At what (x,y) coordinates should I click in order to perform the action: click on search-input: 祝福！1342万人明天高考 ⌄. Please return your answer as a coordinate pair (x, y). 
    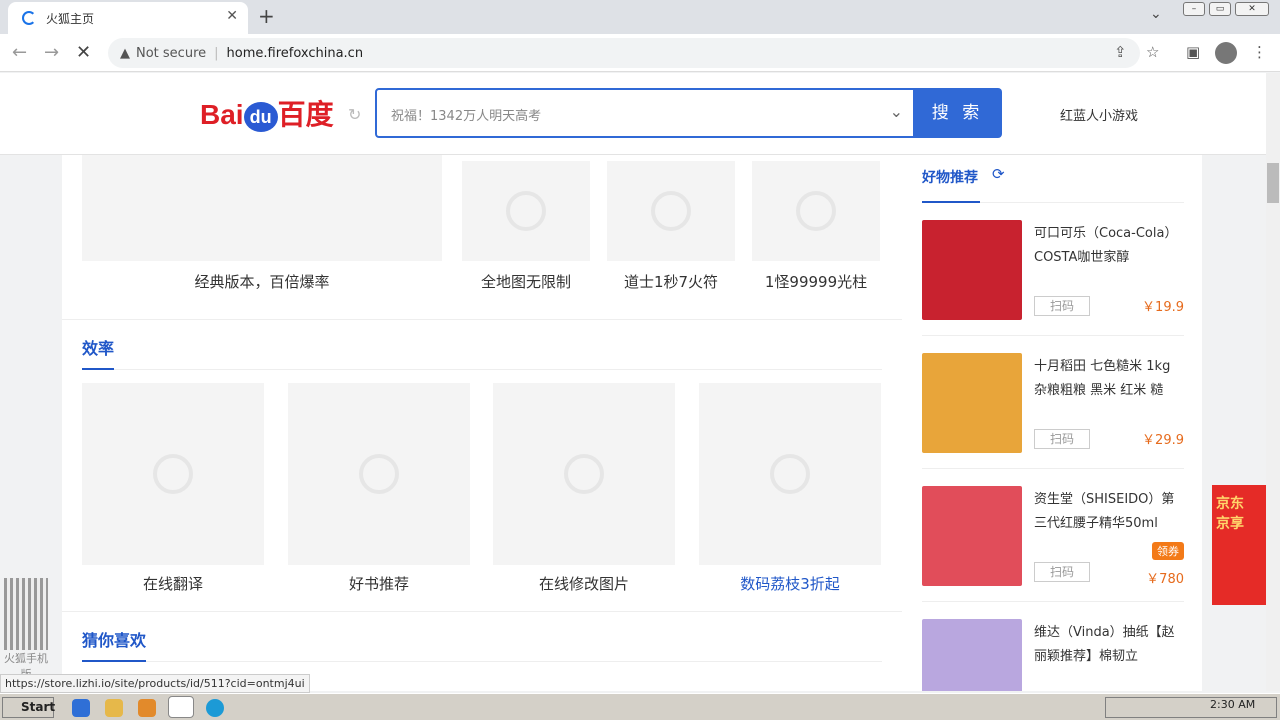
    Looking at the image, I should click on (645, 113).